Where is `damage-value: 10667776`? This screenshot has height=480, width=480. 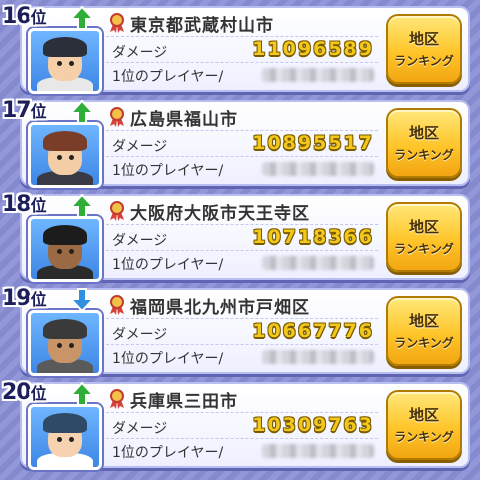
damage-value: 10667776 is located at coordinates (313, 331).